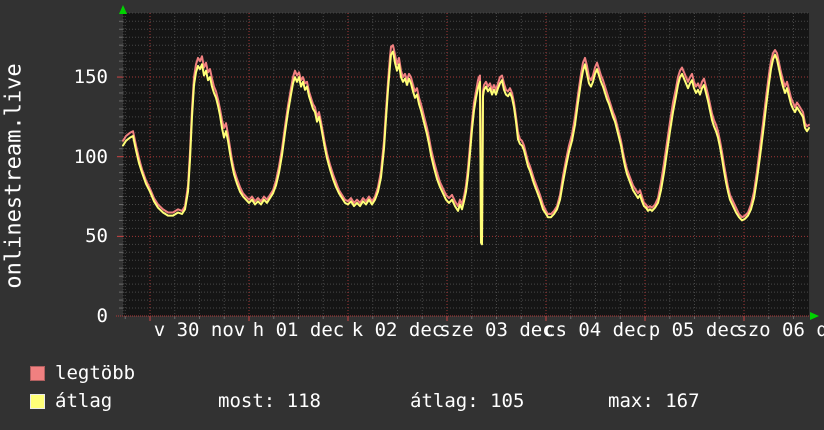 Image resolution: width=824 pixels, height=430 pixels. Describe the element at coordinates (654, 401) in the screenshot. I see `stat-max: max: 167` at that location.